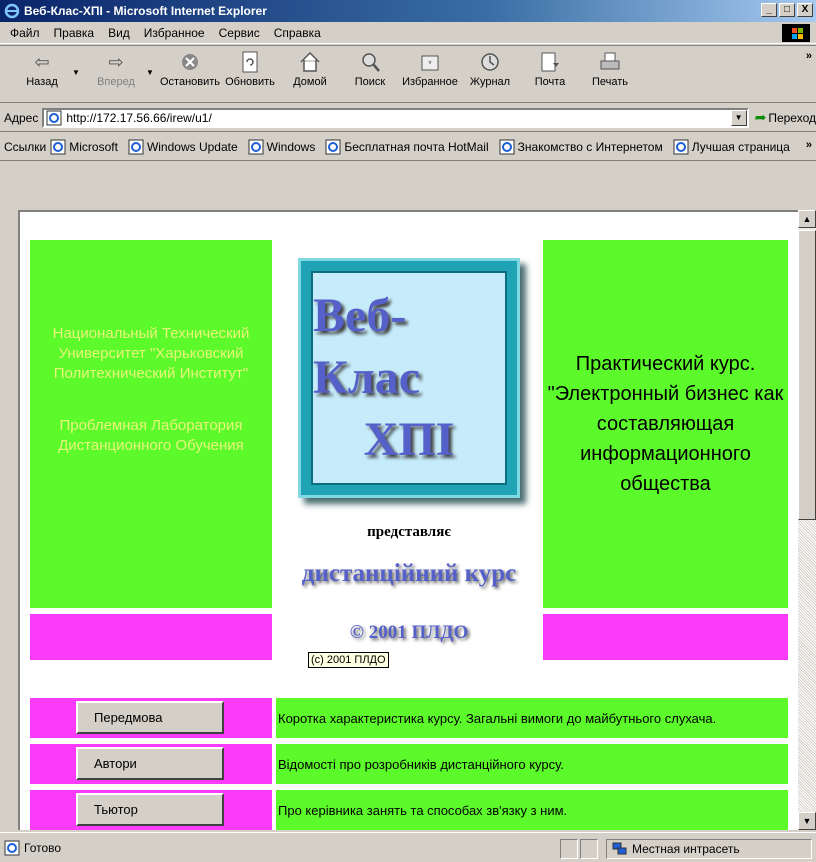 Image resolution: width=816 pixels, height=862 pixels. Describe the element at coordinates (490, 62) in the screenshot. I see `history-icon` at that location.